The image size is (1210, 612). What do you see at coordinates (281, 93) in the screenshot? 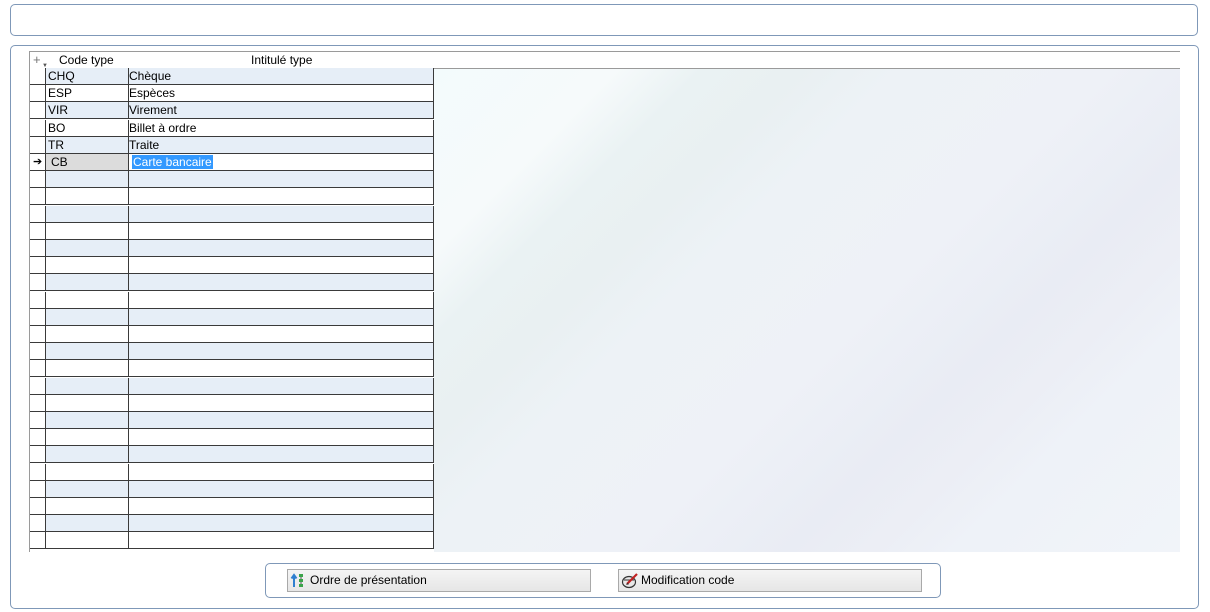
I see `cell-label: Espèces` at bounding box center [281, 93].